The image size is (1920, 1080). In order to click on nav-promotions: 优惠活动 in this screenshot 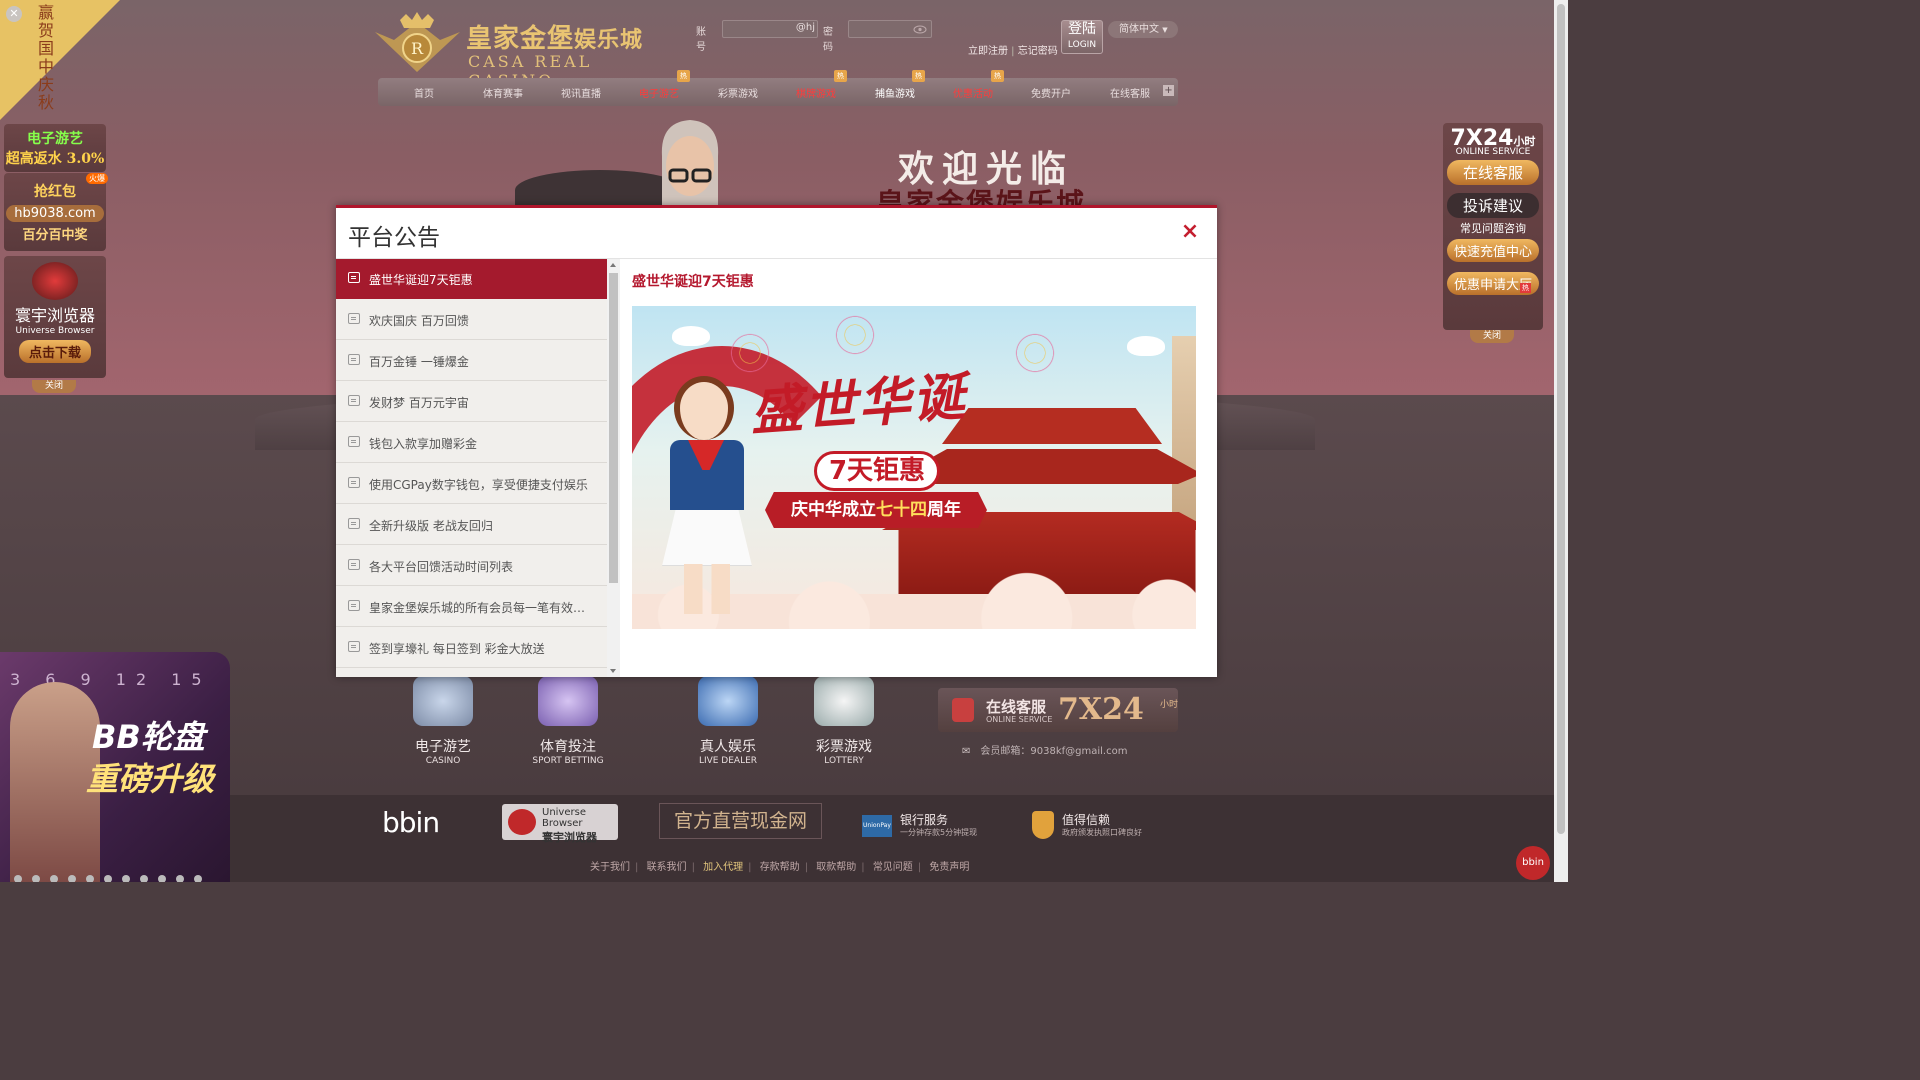, I will do `click(973, 92)`.